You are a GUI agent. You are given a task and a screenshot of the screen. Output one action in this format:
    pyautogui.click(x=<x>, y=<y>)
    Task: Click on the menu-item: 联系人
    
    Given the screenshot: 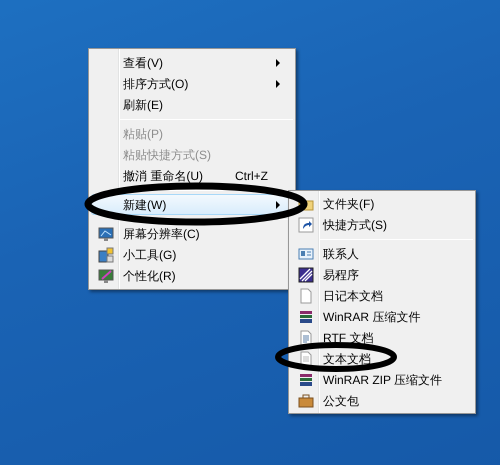 What is the action you would take?
    pyautogui.click(x=382, y=253)
    